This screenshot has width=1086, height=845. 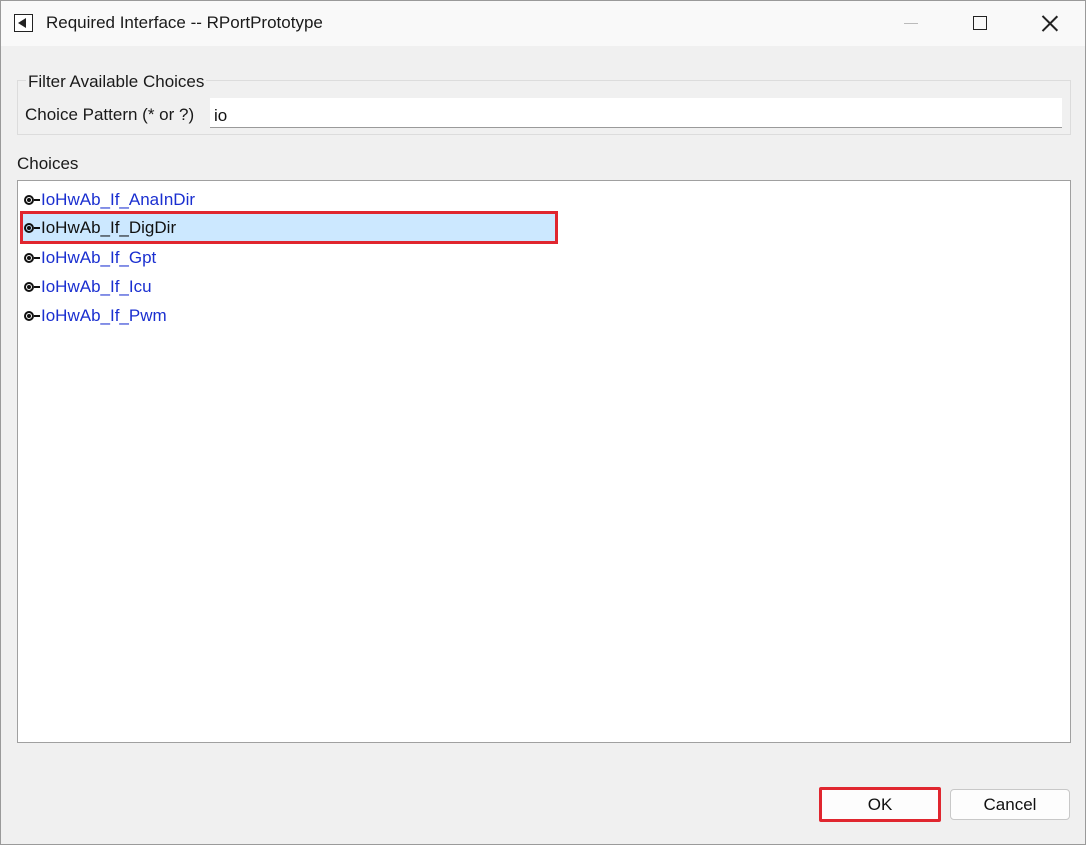 I want to click on list-item: IoHwAb_If_Pwm, so click(x=289, y=315).